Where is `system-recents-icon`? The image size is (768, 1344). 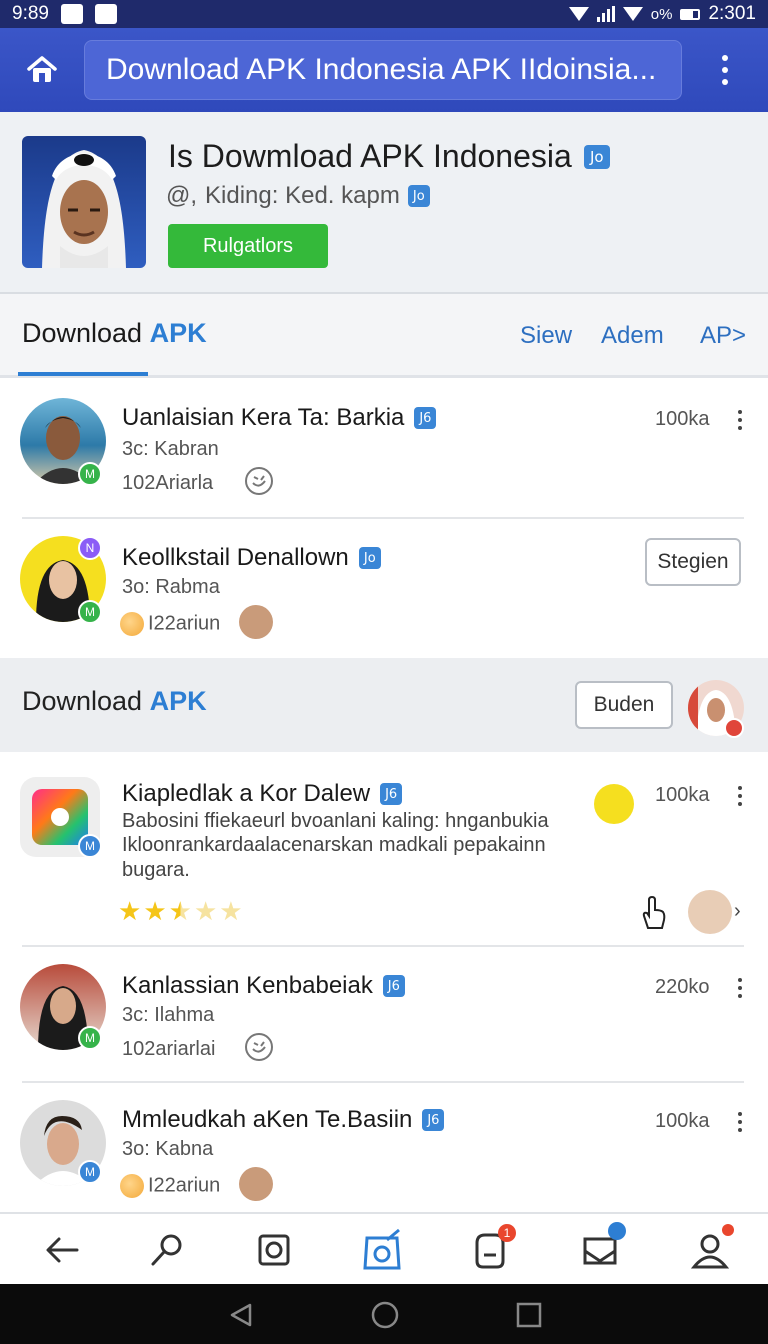
system-recents-icon is located at coordinates (529, 1315).